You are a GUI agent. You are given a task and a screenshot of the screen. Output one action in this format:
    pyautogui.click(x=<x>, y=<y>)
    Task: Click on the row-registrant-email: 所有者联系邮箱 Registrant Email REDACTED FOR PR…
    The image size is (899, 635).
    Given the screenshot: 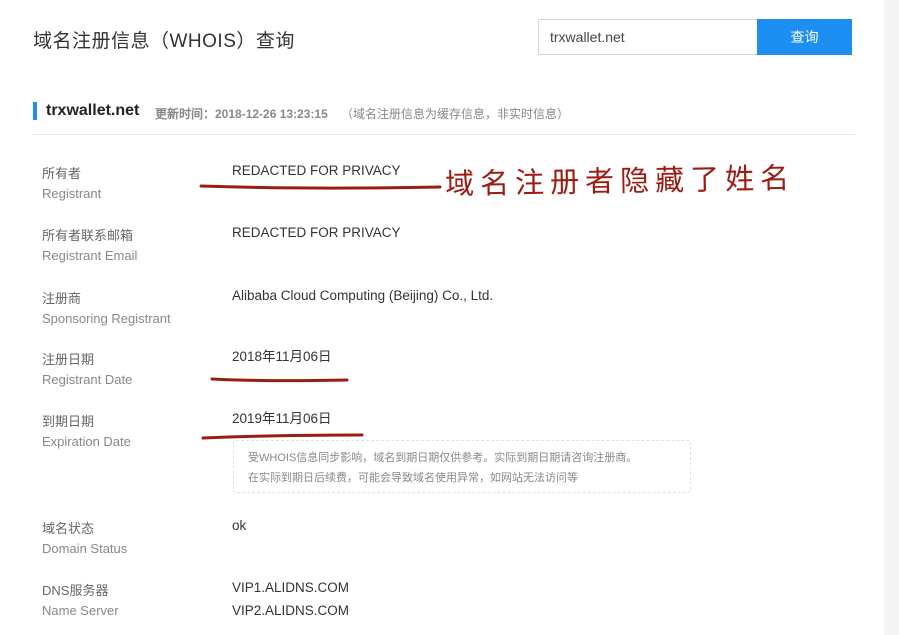 What is the action you would take?
    pyautogui.click(x=442, y=250)
    